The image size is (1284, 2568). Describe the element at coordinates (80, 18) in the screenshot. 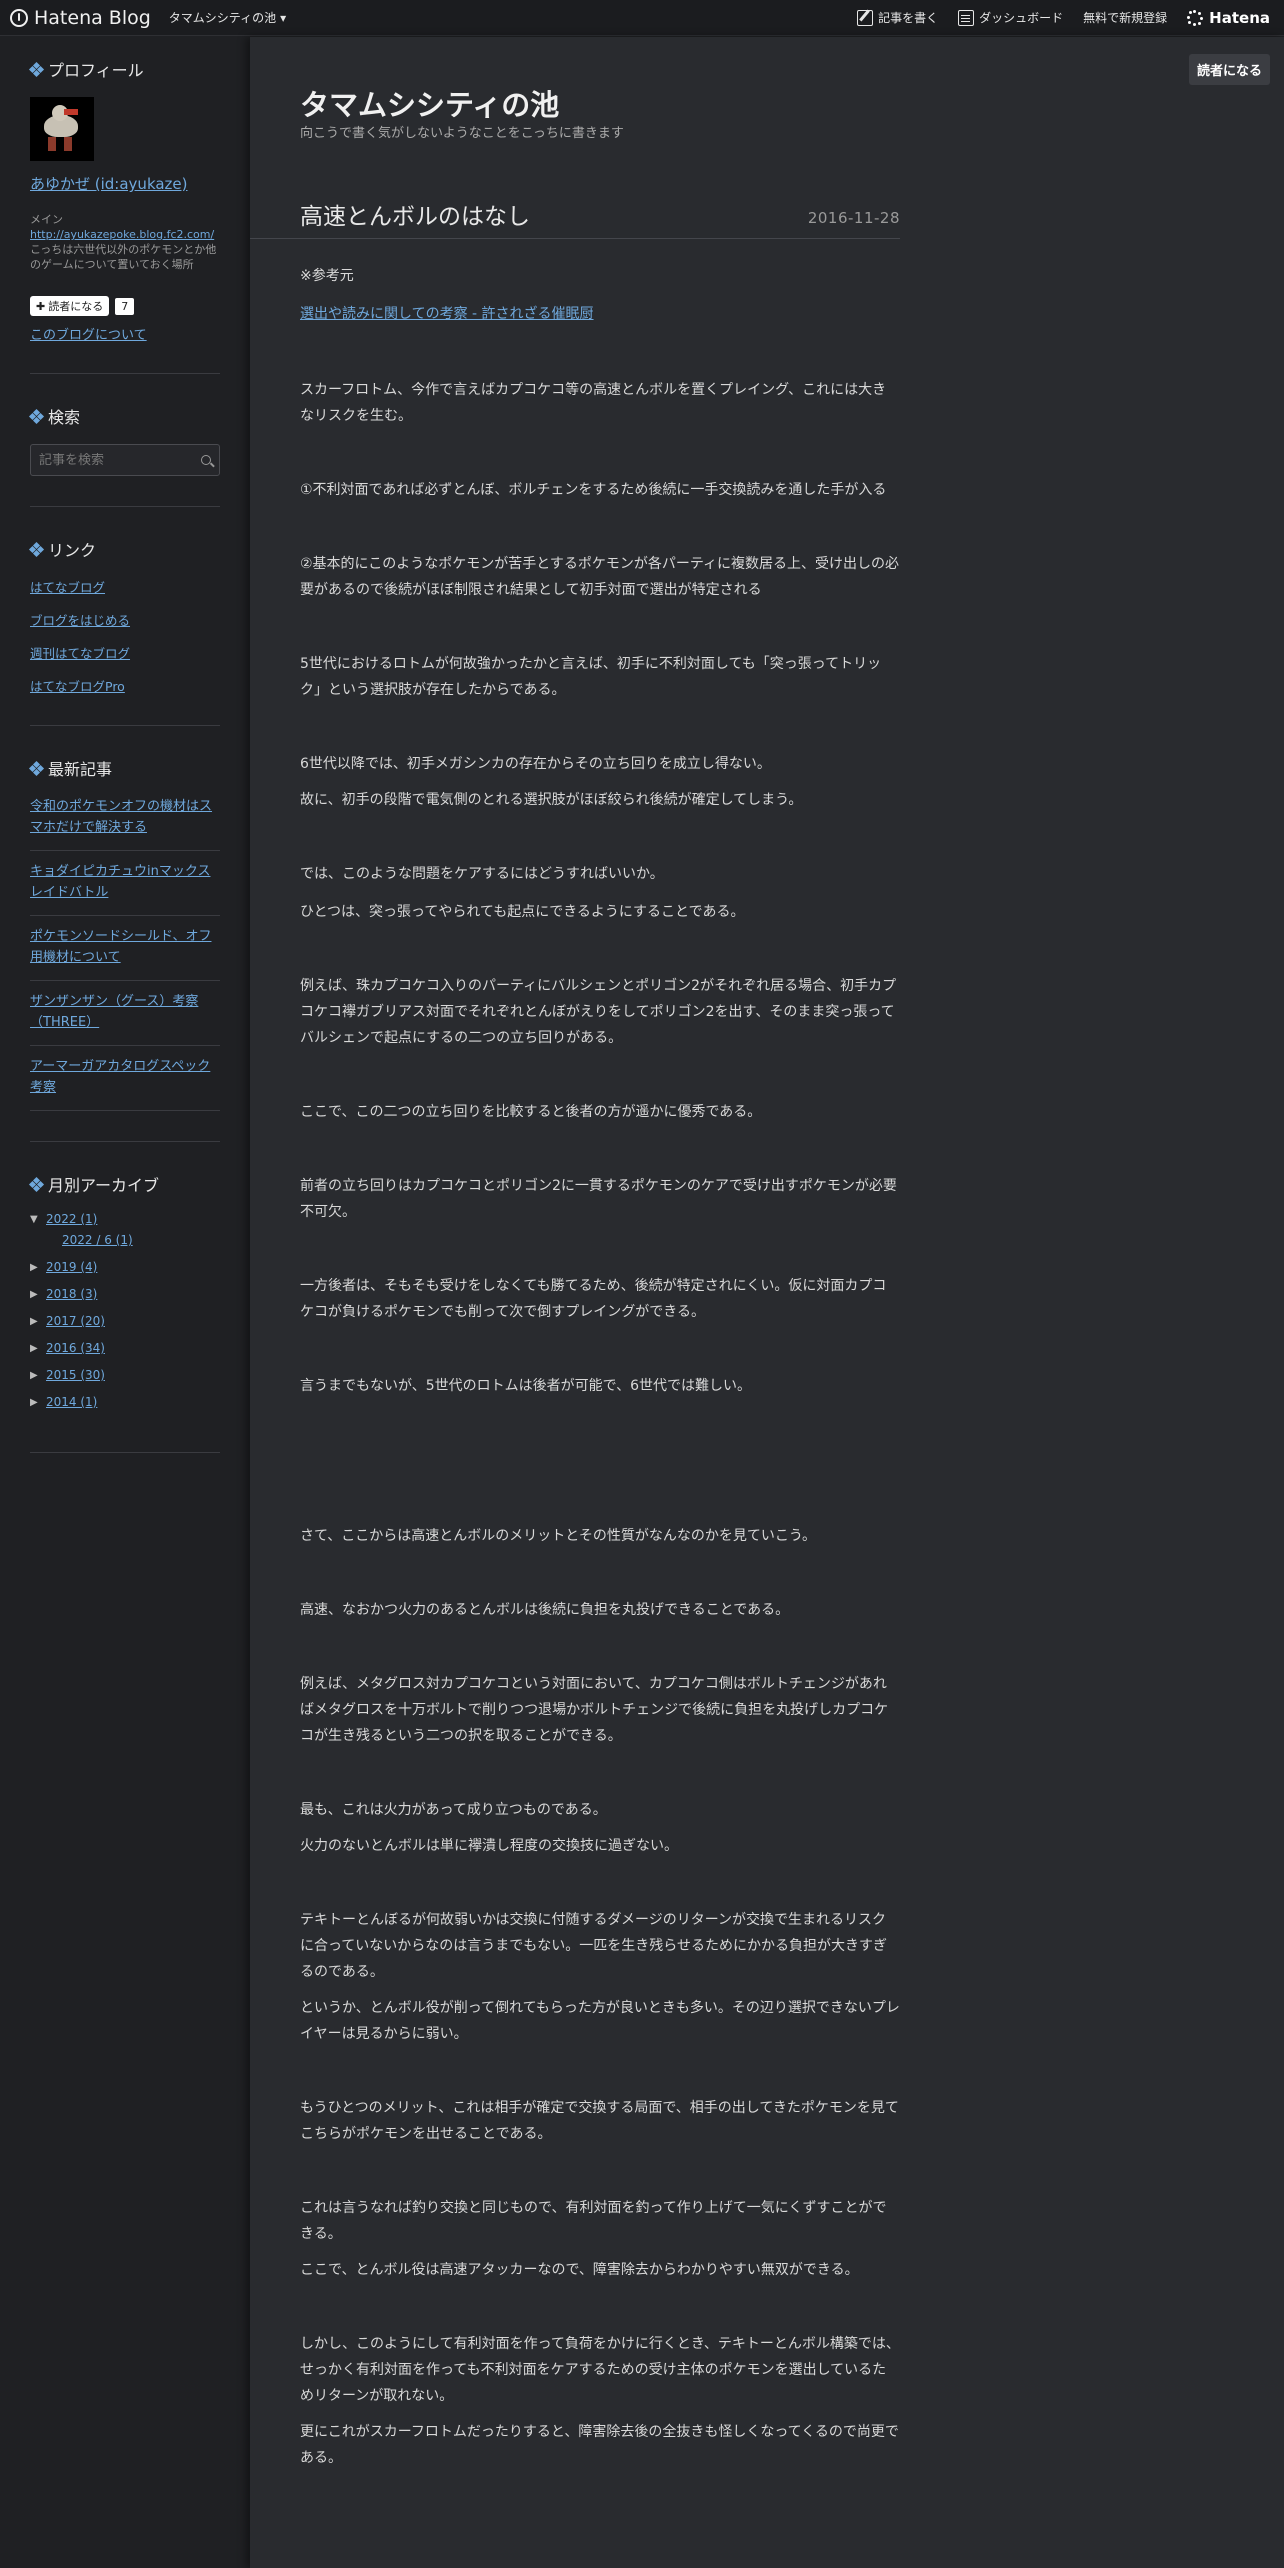

I see `hatena-blog-logo: Hatena Blog` at that location.